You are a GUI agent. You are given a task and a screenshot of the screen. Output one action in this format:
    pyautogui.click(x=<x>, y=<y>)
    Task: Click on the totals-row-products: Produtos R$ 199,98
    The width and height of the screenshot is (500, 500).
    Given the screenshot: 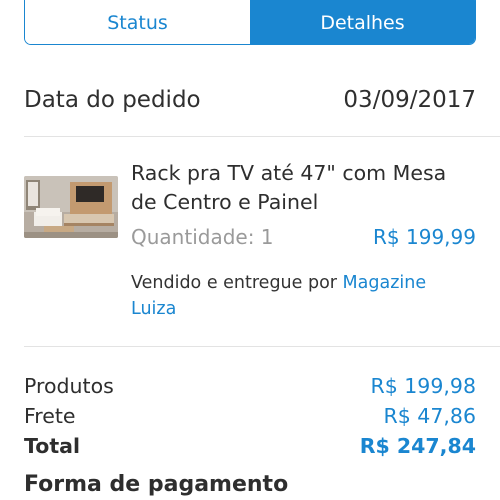 What is the action you would take?
    pyautogui.click(x=250, y=386)
    